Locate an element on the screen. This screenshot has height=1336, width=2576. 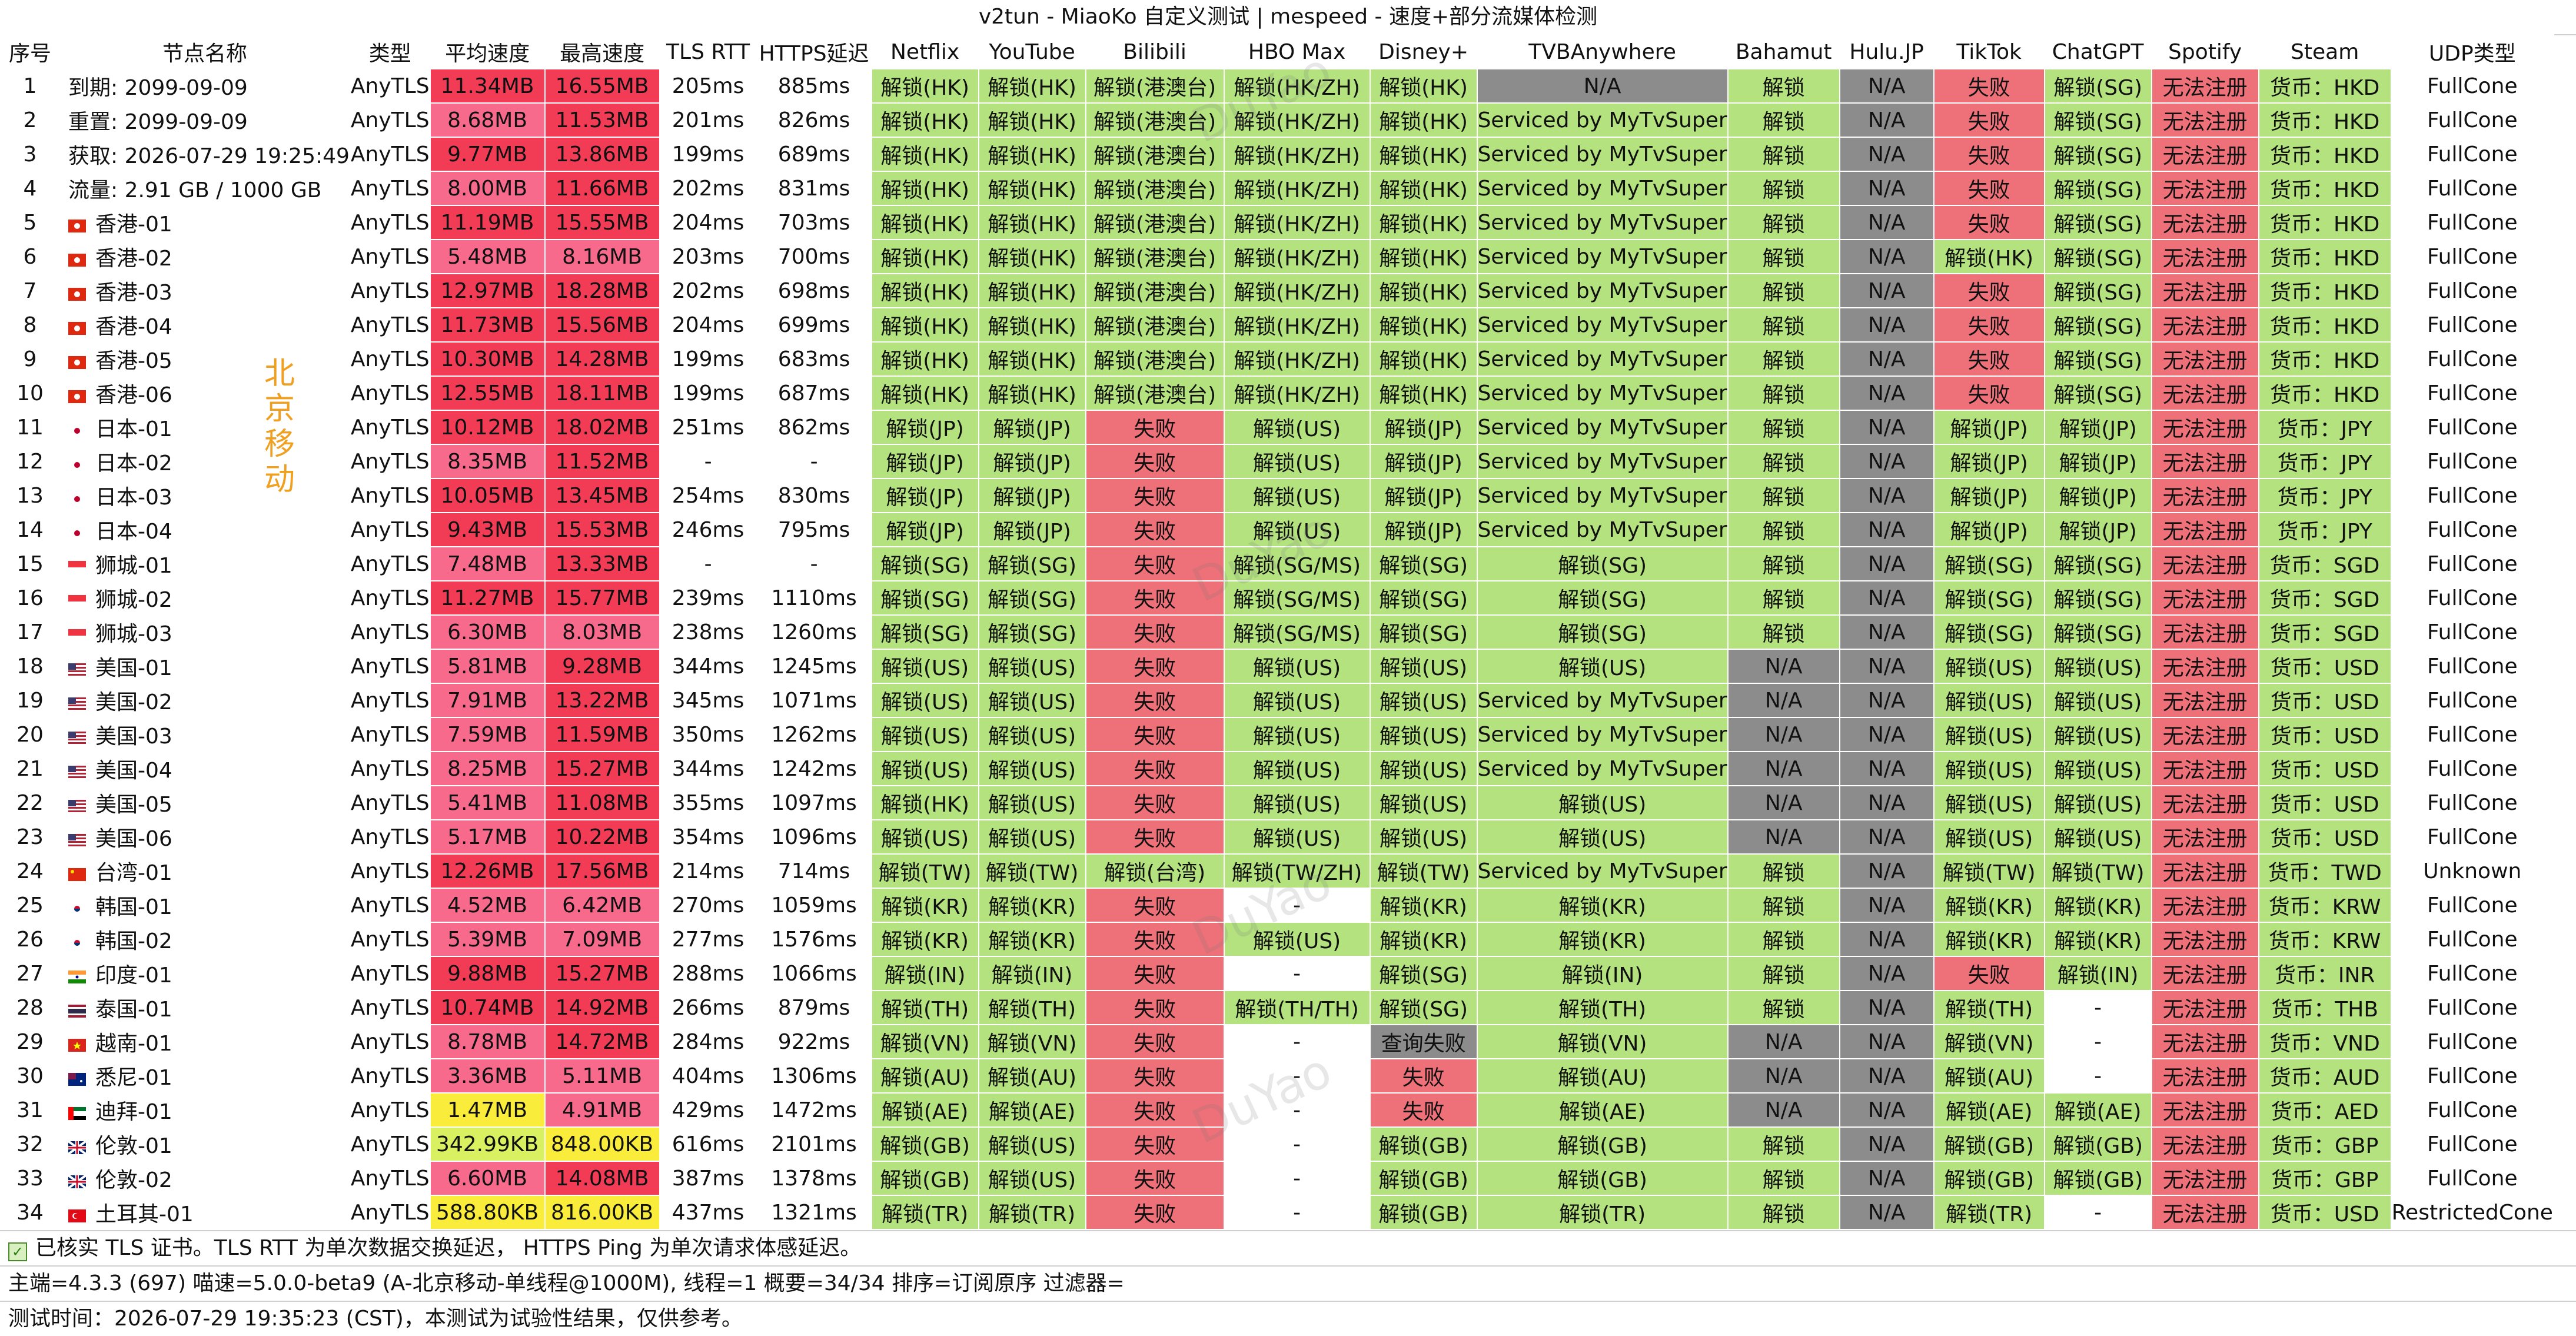
tvb-cell: 解锁(TR) is located at coordinates (1602, 1212).